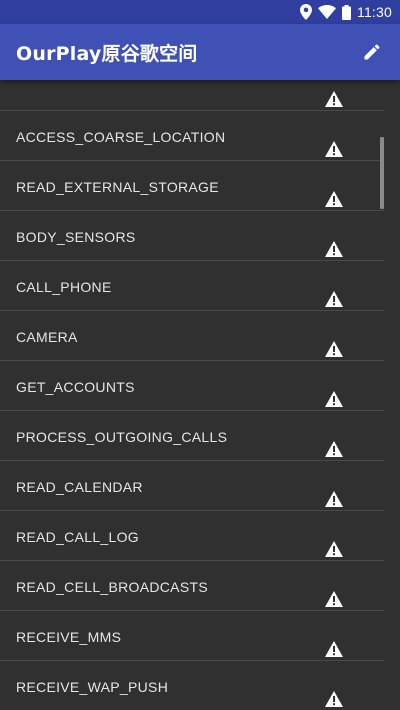  Describe the element at coordinates (200, 685) in the screenshot. I see `permission-row: RECEIVE_WAP_PUSH` at that location.